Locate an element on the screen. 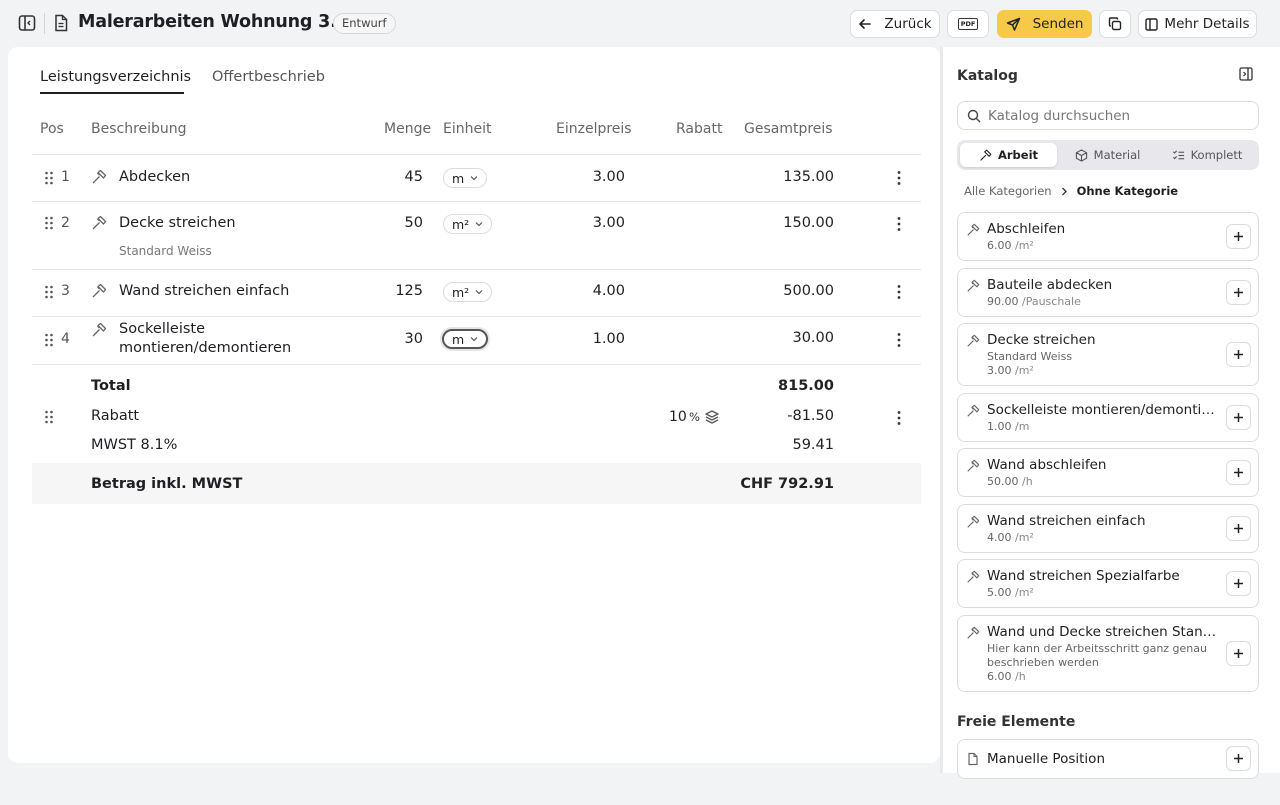 Image resolution: width=1280 pixels, height=805 pixels. segment-komplett: Komplett is located at coordinates (1207, 155).